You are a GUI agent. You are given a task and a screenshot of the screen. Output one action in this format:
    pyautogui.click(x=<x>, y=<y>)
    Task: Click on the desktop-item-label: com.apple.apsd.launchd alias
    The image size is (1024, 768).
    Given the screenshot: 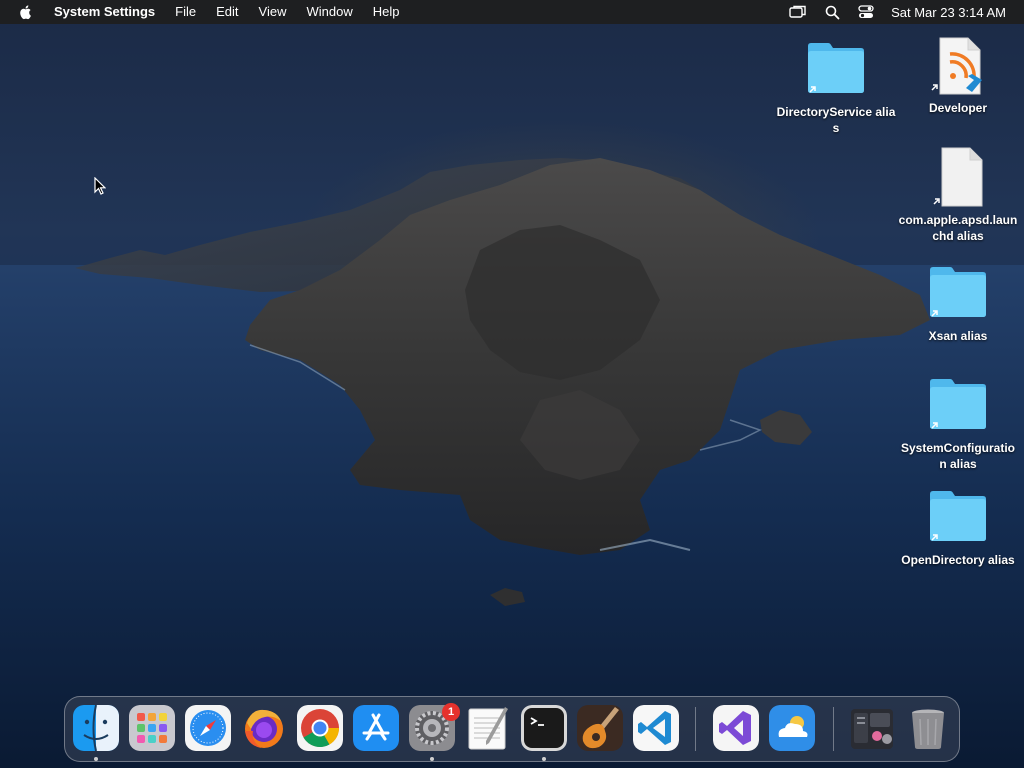 What is the action you would take?
    pyautogui.click(x=958, y=228)
    